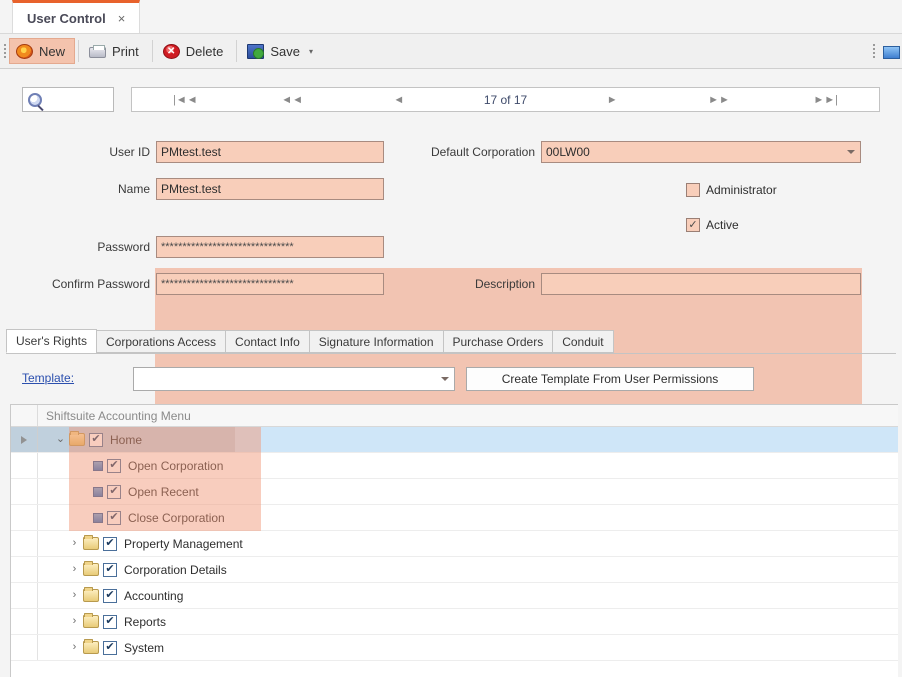 Image resolution: width=902 pixels, height=677 pixels. What do you see at coordinates (451, 16) in the screenshot?
I see `document-tab-strip: User Control ×` at bounding box center [451, 16].